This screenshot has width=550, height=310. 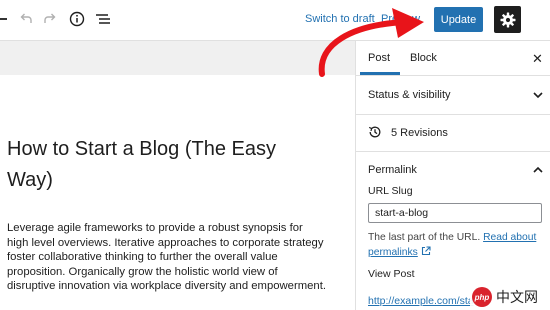 What do you see at coordinates (380, 73) in the screenshot?
I see `active-tab-indicator` at bounding box center [380, 73].